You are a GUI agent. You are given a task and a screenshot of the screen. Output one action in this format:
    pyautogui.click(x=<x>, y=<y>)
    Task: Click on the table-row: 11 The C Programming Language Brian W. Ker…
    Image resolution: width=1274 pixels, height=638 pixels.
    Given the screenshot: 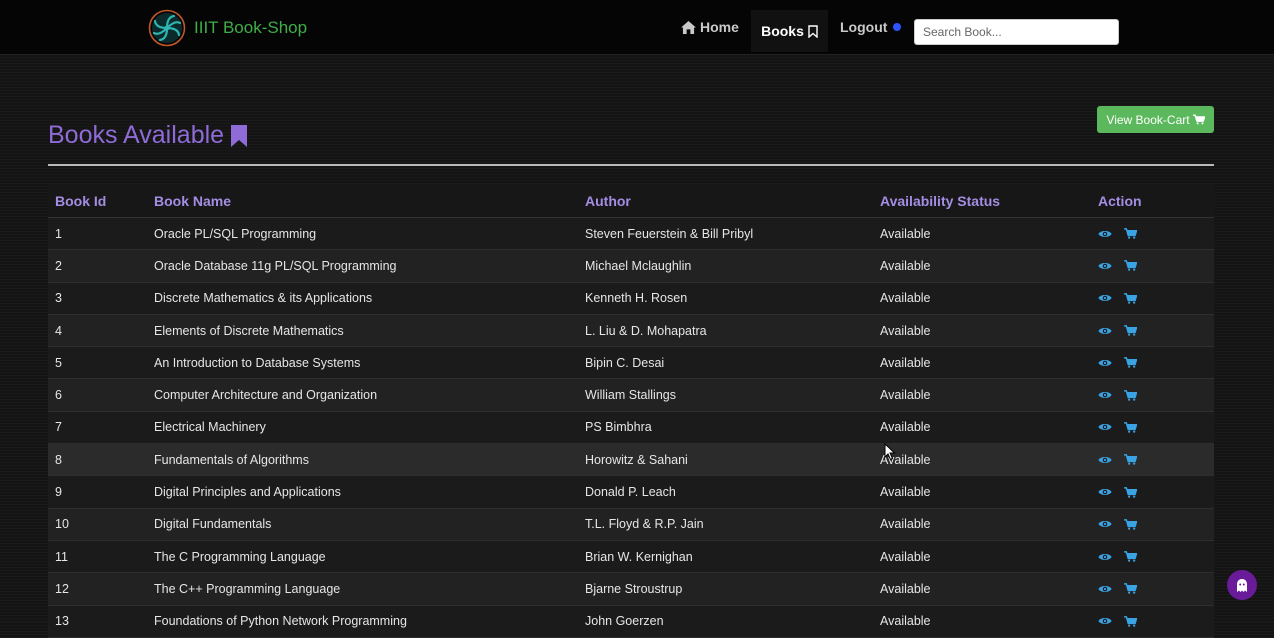 What is the action you would take?
    pyautogui.click(x=631, y=557)
    